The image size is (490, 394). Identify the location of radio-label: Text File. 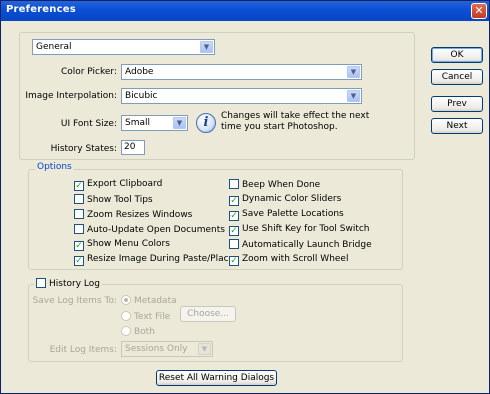
(152, 317).